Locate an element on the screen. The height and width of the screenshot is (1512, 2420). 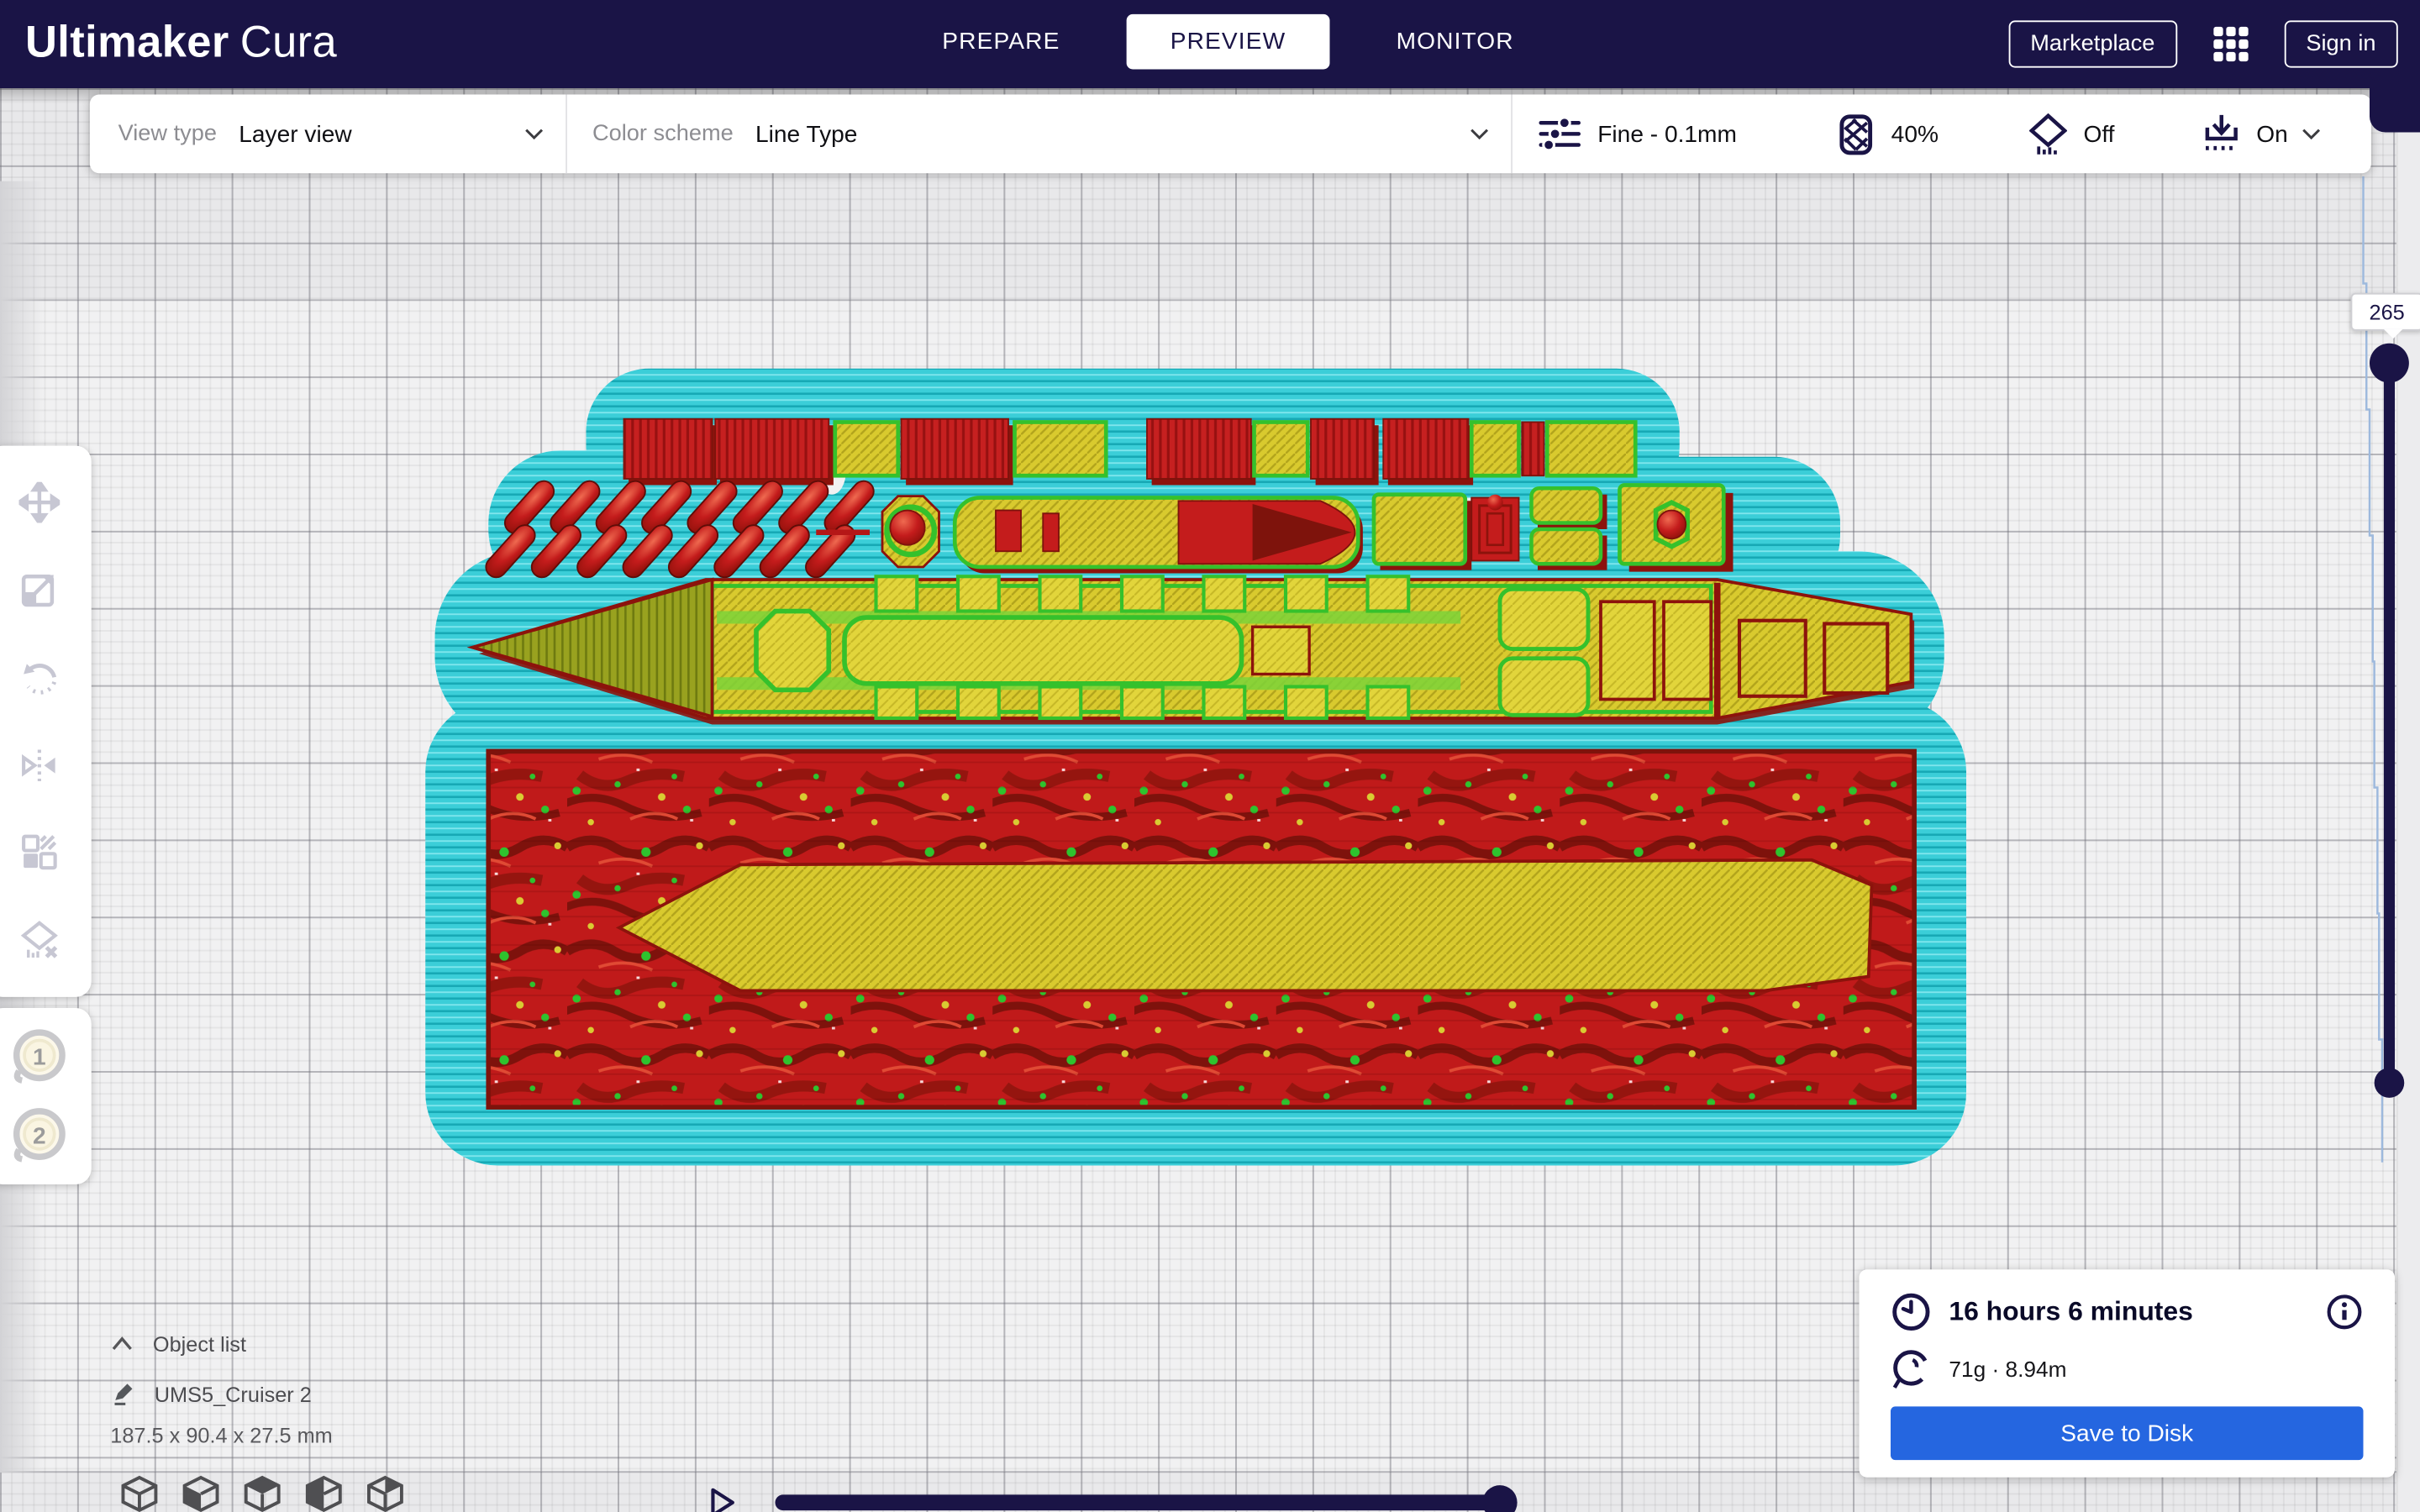
logo-cura: Cura is located at coordinates (288, 41).